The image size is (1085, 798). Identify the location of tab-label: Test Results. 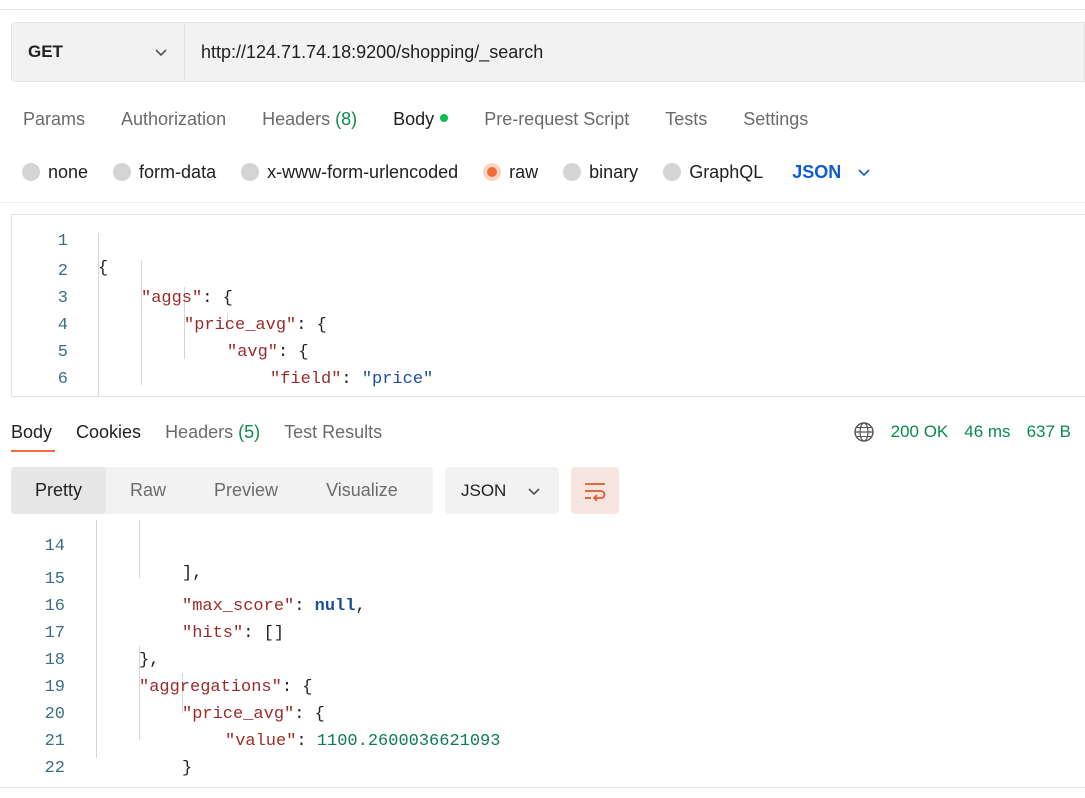
(333, 431).